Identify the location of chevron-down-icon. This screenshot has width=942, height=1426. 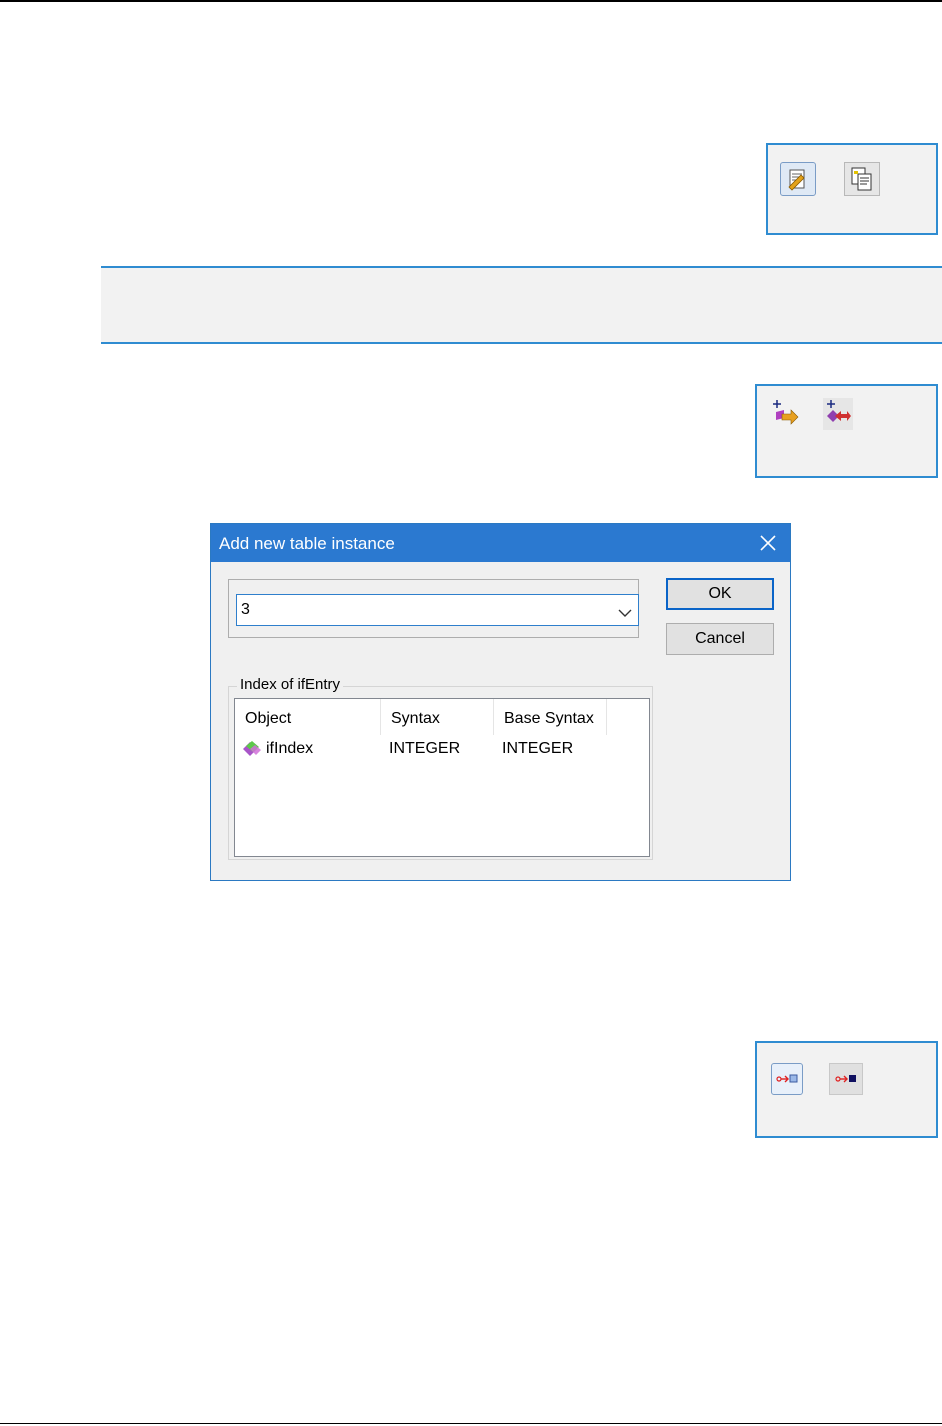
(625, 614).